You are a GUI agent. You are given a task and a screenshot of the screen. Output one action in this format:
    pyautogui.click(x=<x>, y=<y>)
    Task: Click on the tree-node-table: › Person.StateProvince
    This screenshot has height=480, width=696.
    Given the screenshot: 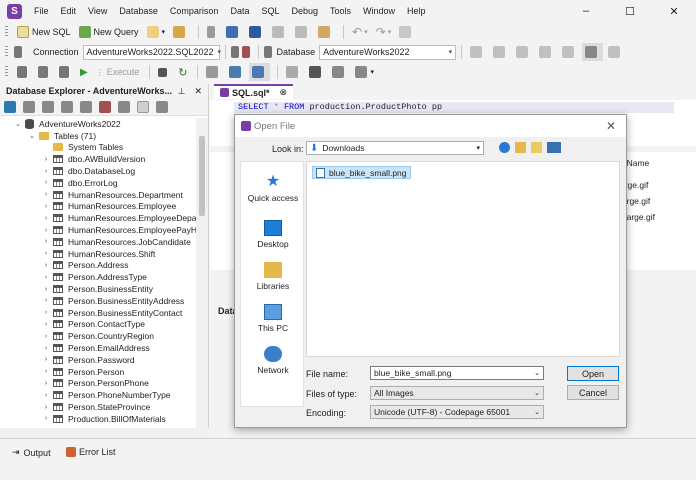 What is the action you would take?
    pyautogui.click(x=98, y=407)
    